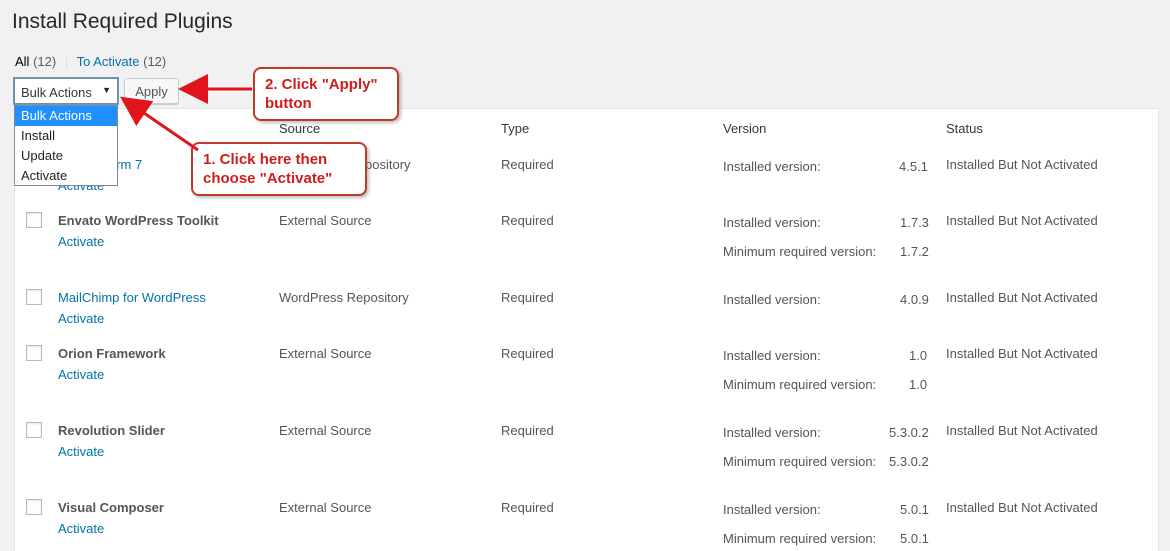 This screenshot has height=551, width=1170. What do you see at coordinates (964, 128) in the screenshot?
I see `column-header-status: Status` at bounding box center [964, 128].